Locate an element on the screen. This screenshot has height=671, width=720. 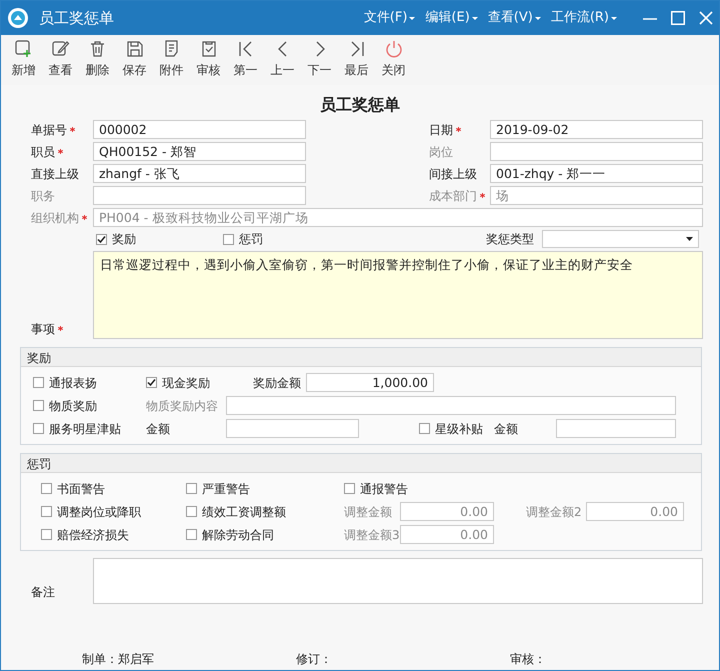
app-logo-icon is located at coordinates (18, 18).